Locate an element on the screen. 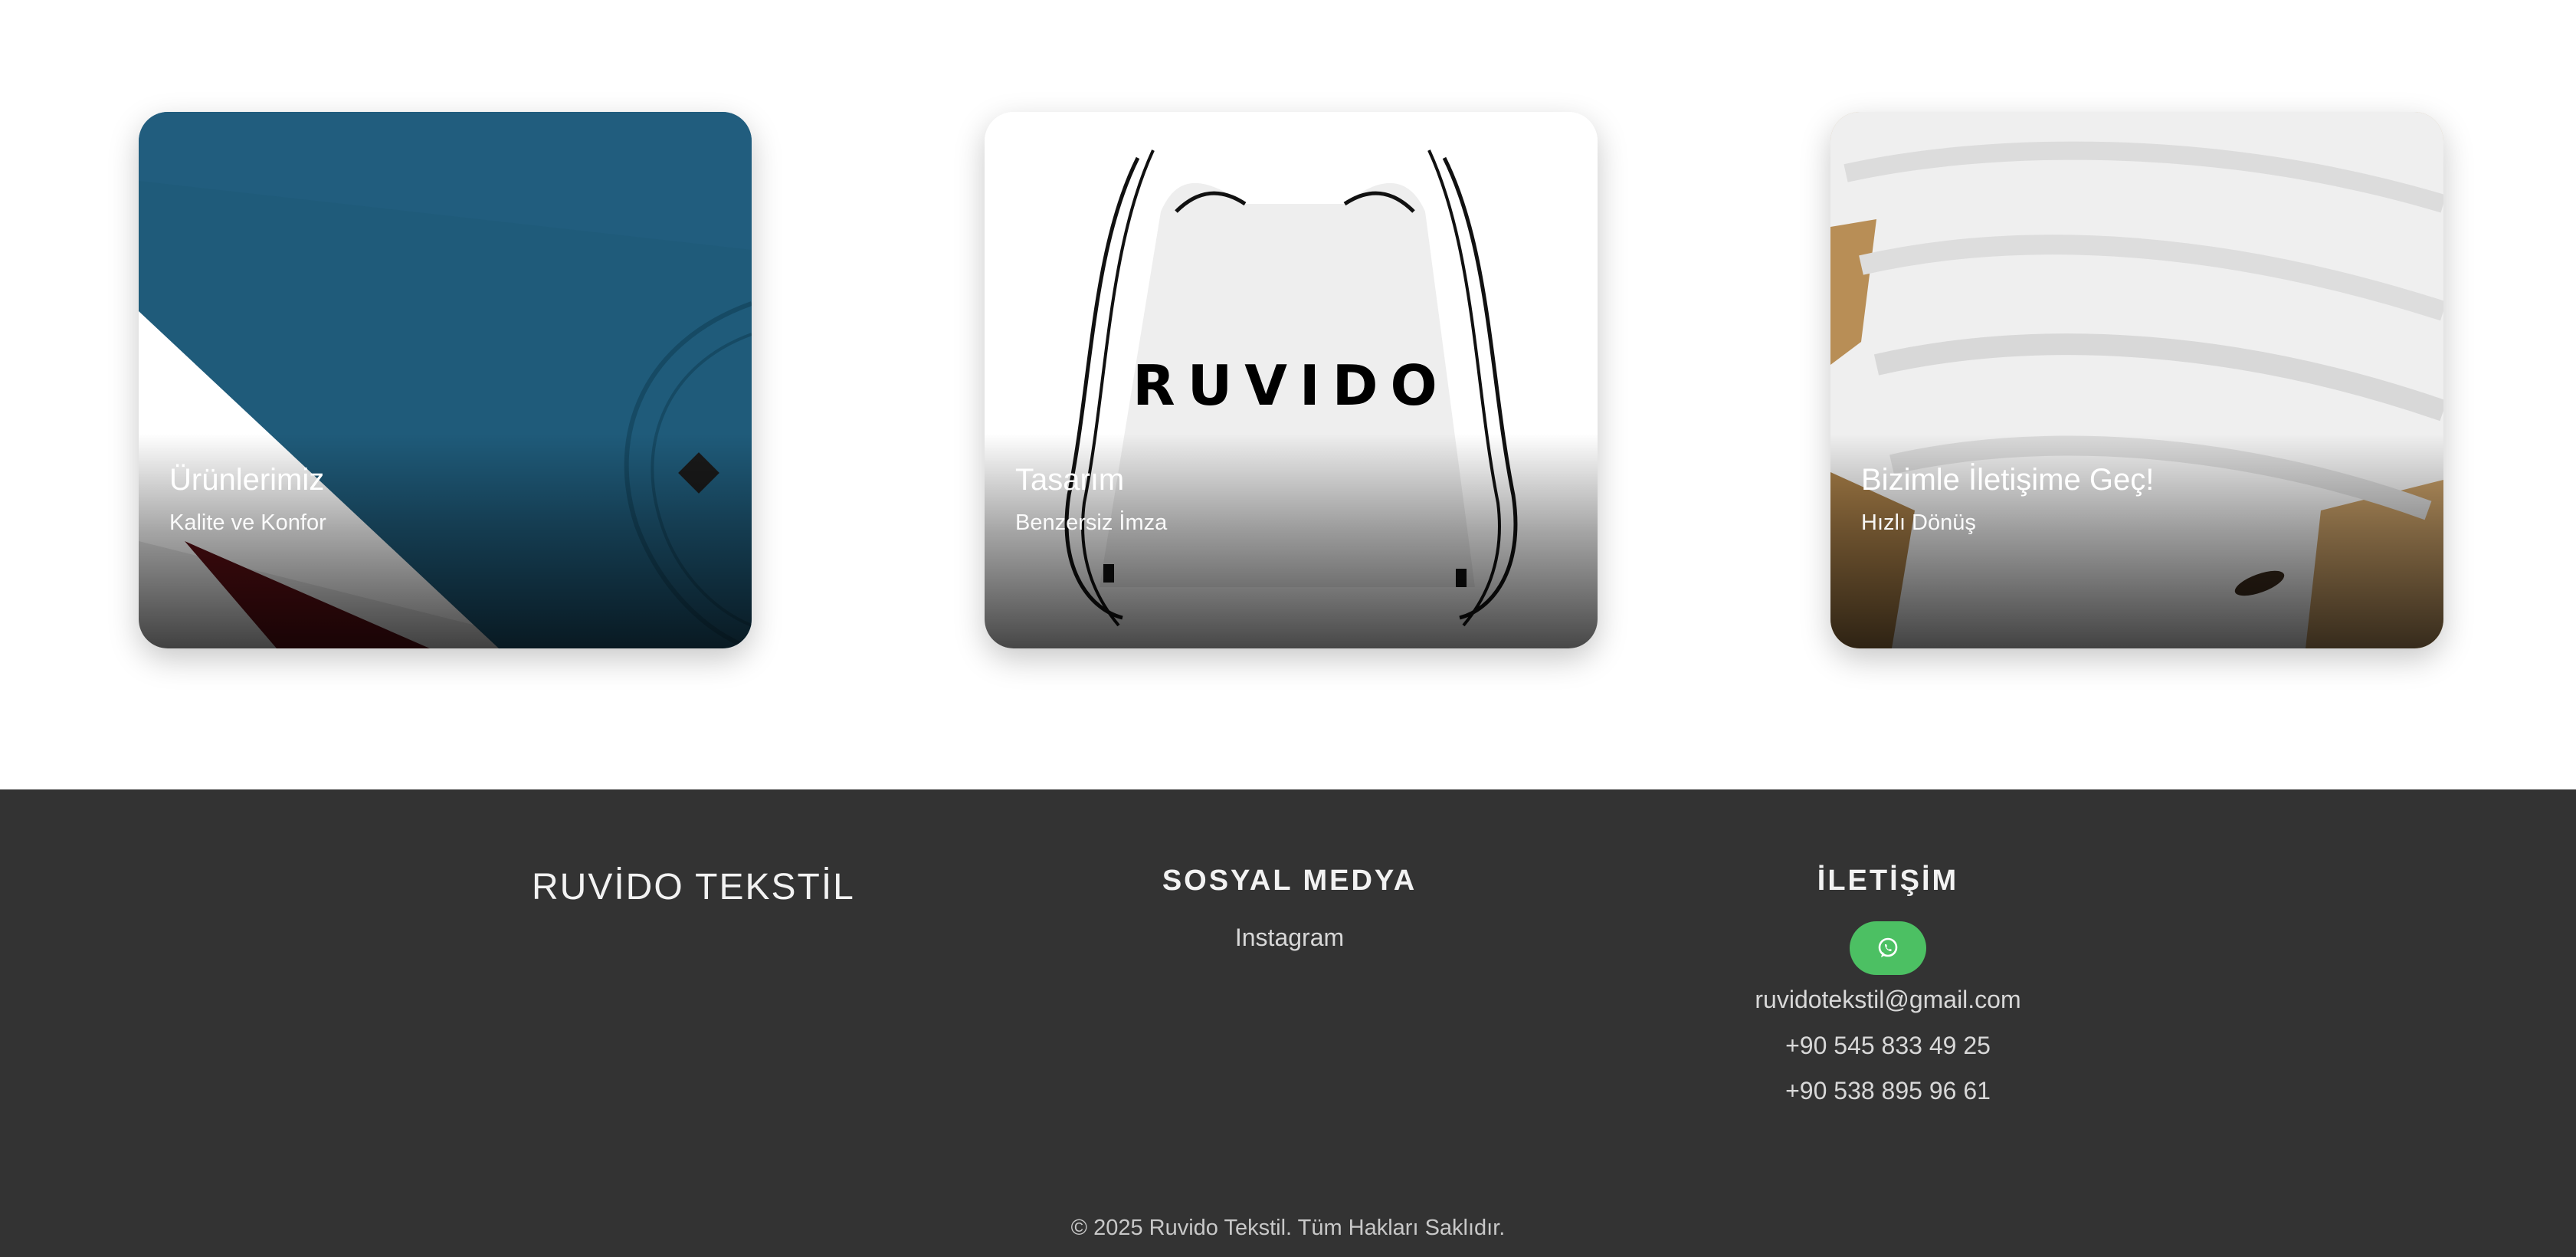 This screenshot has height=1257, width=2576. whatsapp-icon is located at coordinates (1888, 947).